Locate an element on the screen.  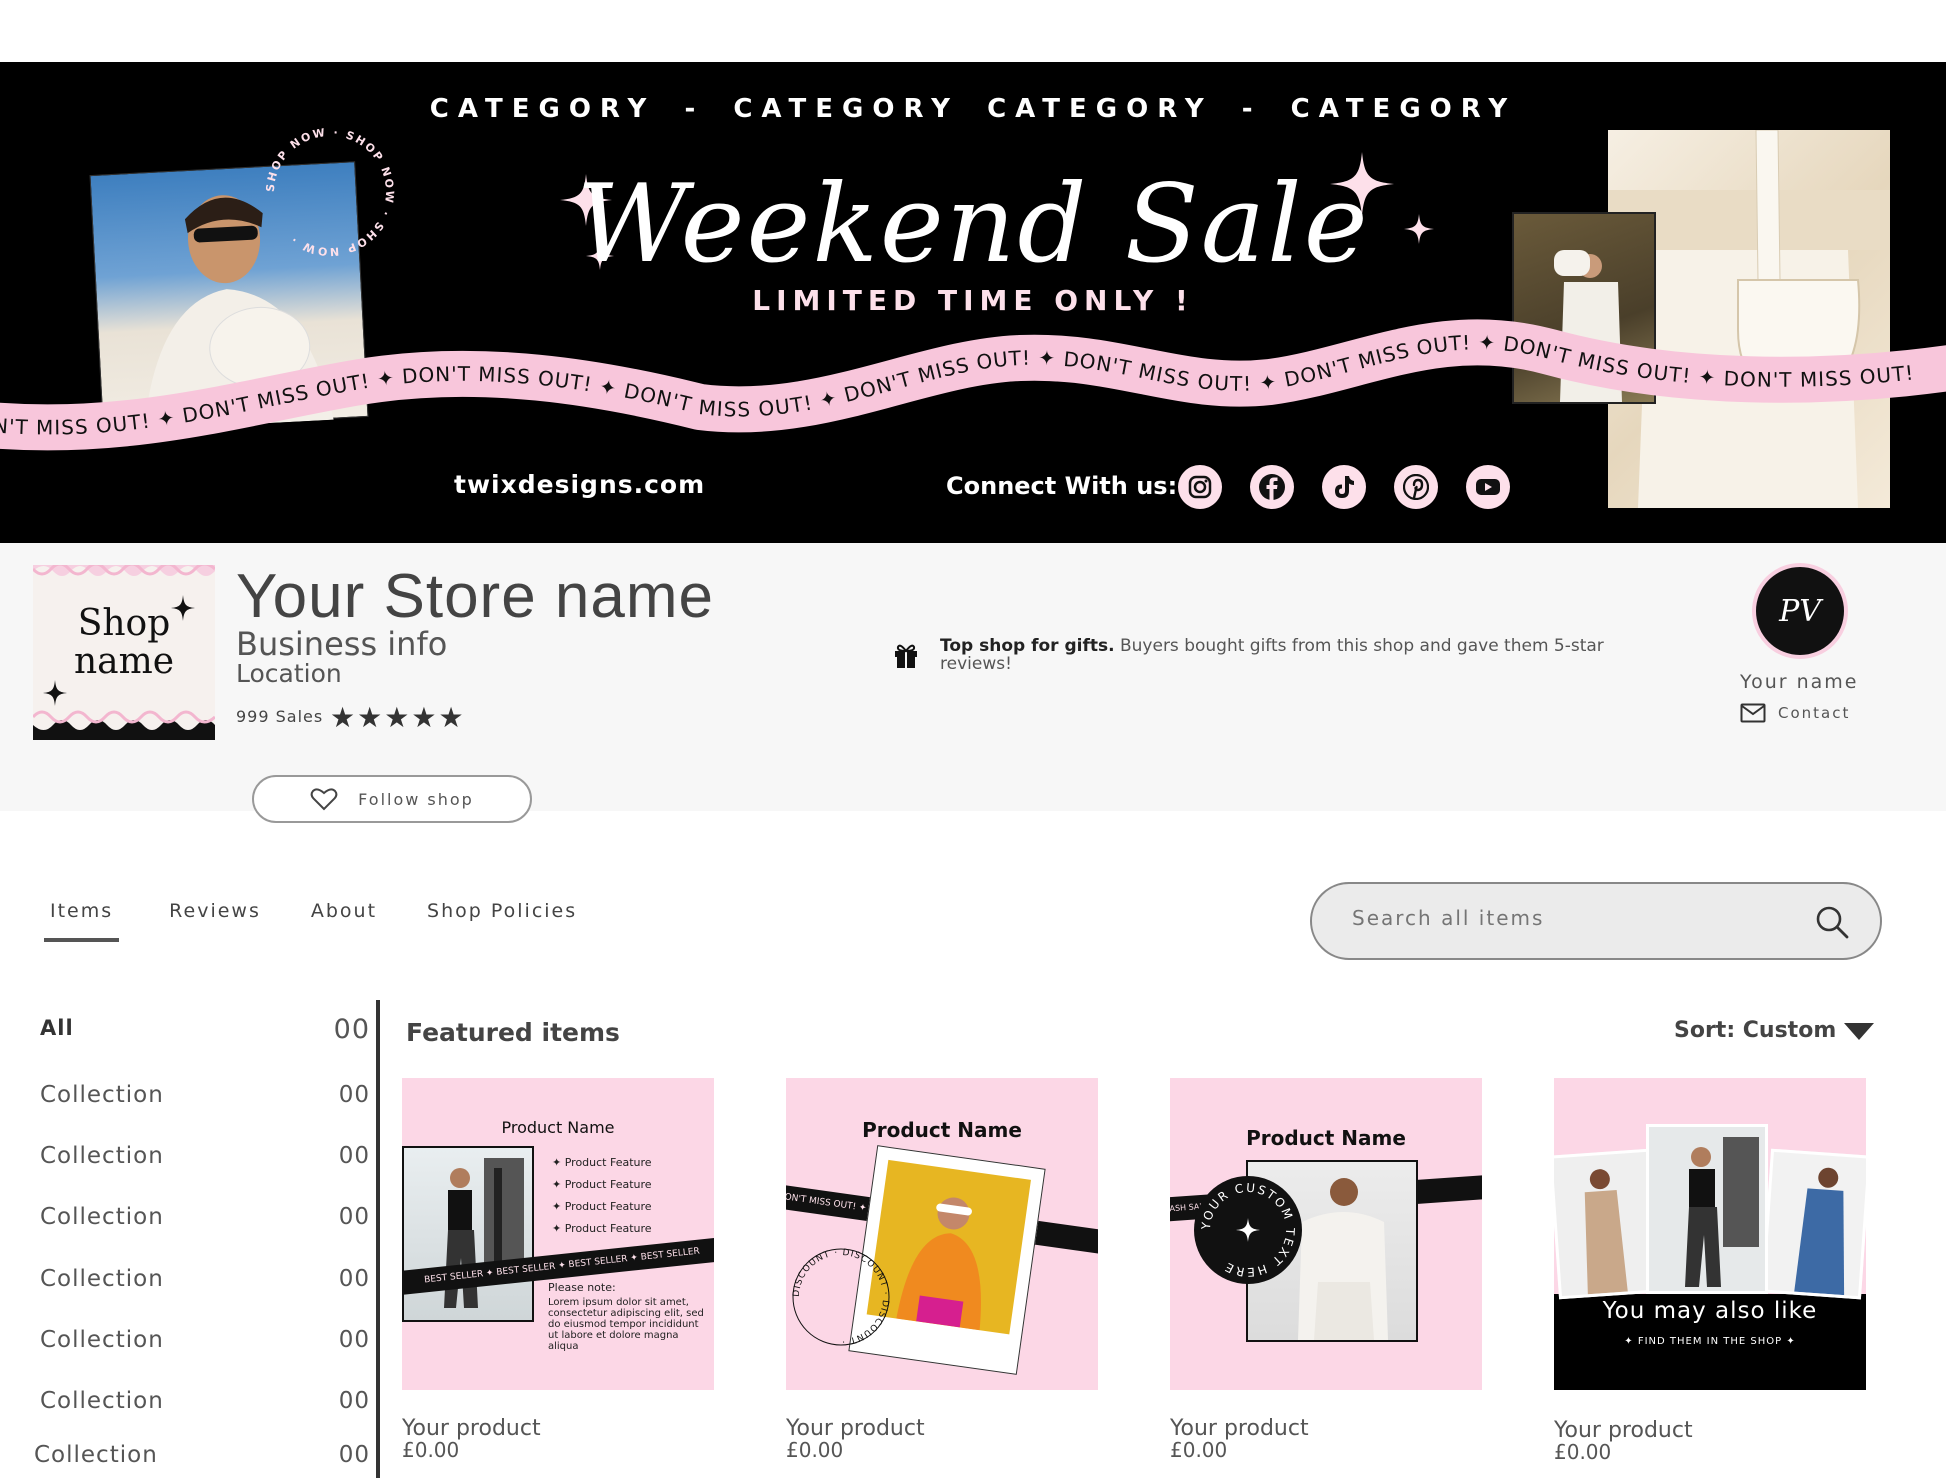
contact-label: Contact is located at coordinates (1814, 713).